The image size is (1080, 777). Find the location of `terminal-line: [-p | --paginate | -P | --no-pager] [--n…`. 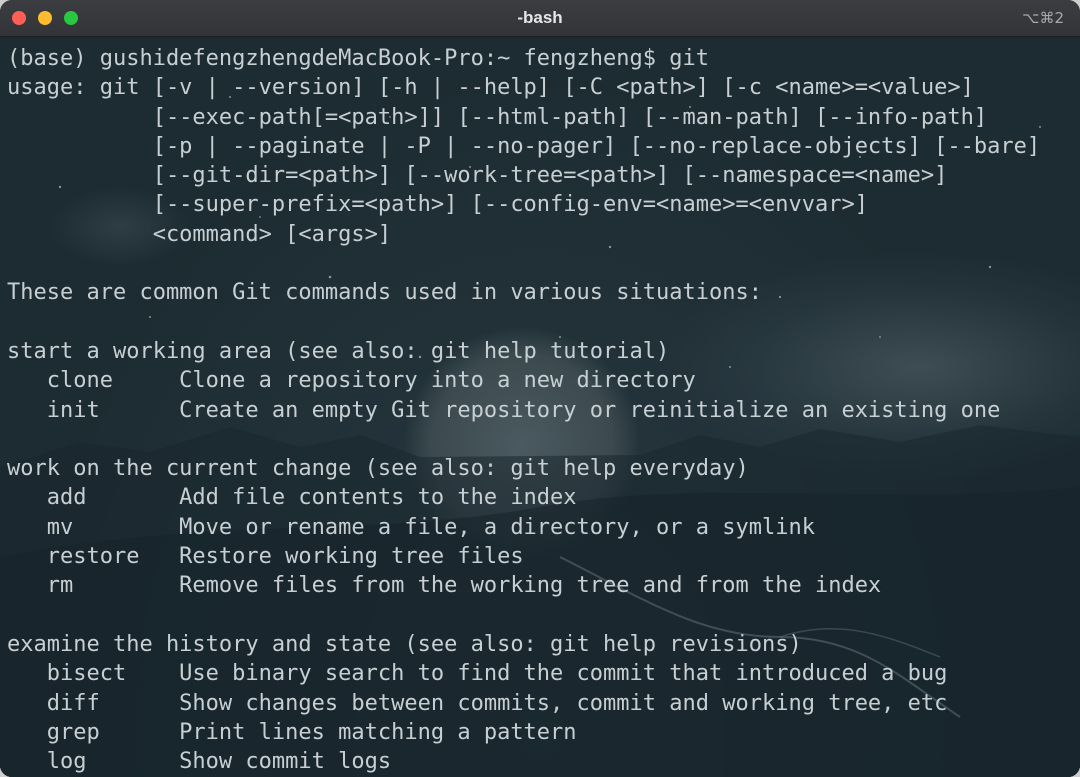

terminal-line: [-p | --paginate | -P | --no-pager] [--n… is located at coordinates (524, 146).